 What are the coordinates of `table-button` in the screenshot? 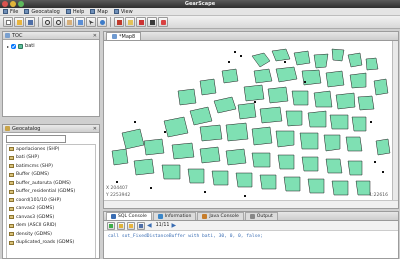 It's located at (130, 22).